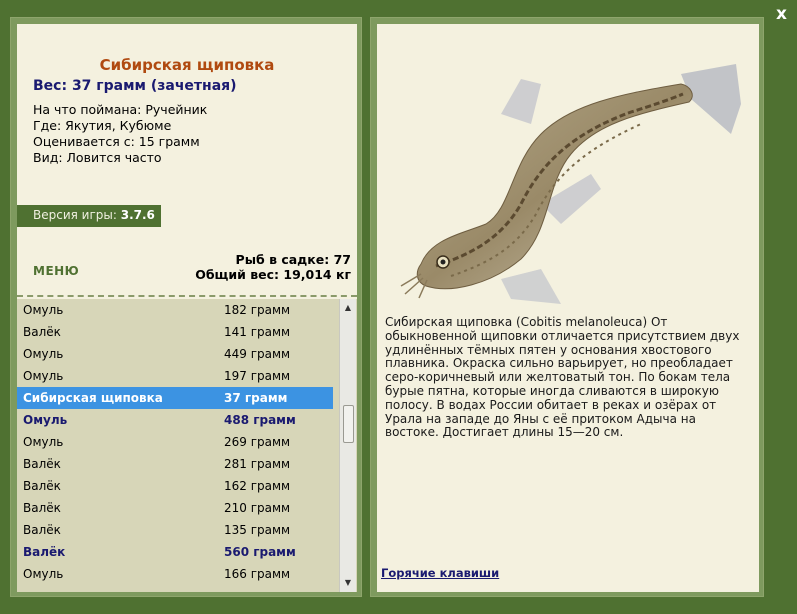 The image size is (797, 614). Describe the element at coordinates (257, 508) in the screenshot. I see `list-item-weight: 210 грамм` at that location.